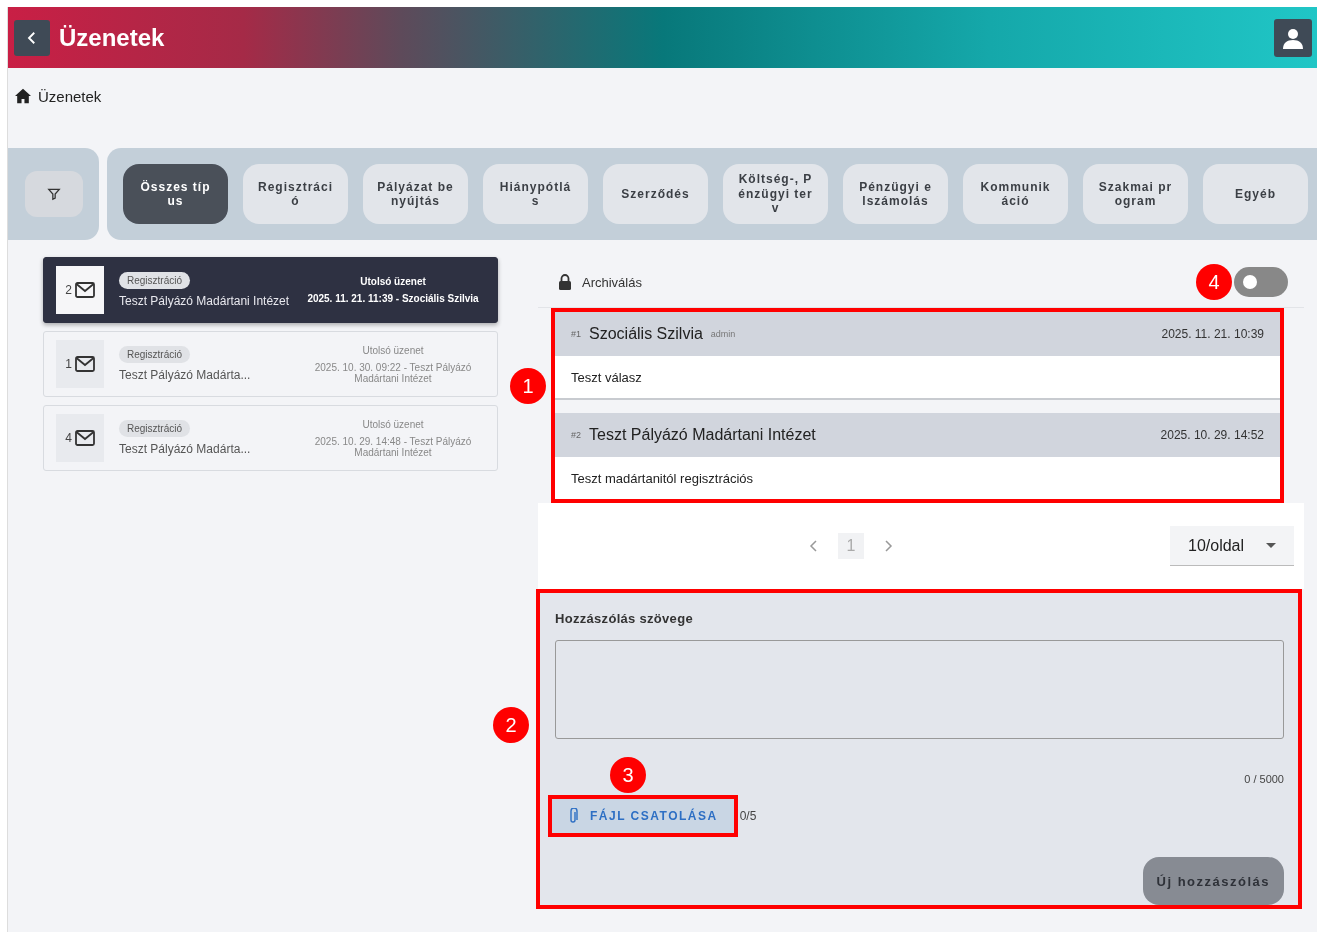 The width and height of the screenshot is (1317, 932). I want to click on user-button, so click(1293, 37).